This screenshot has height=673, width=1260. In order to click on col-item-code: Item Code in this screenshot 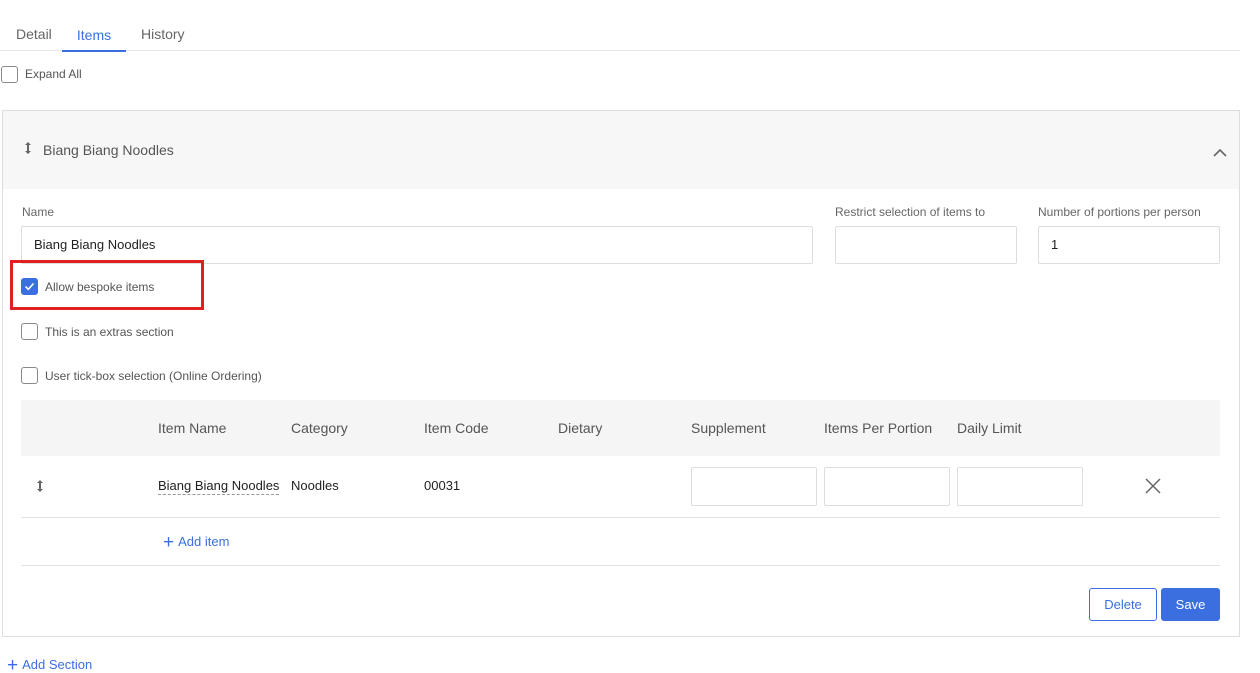, I will do `click(456, 428)`.